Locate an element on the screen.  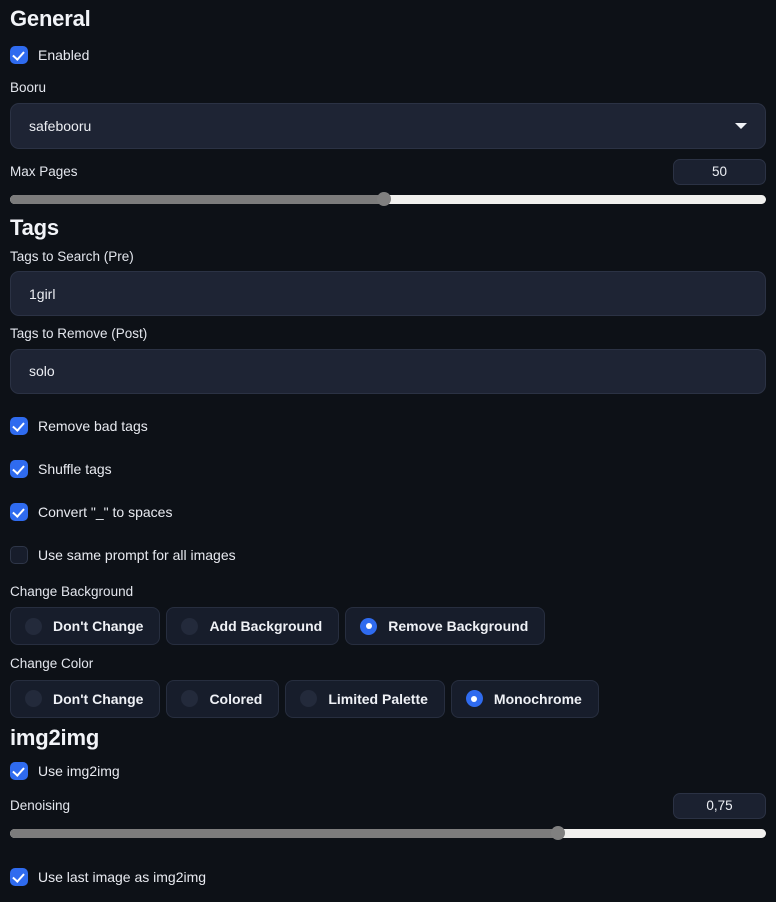
slider-max-pages-thumb is located at coordinates (384, 198).